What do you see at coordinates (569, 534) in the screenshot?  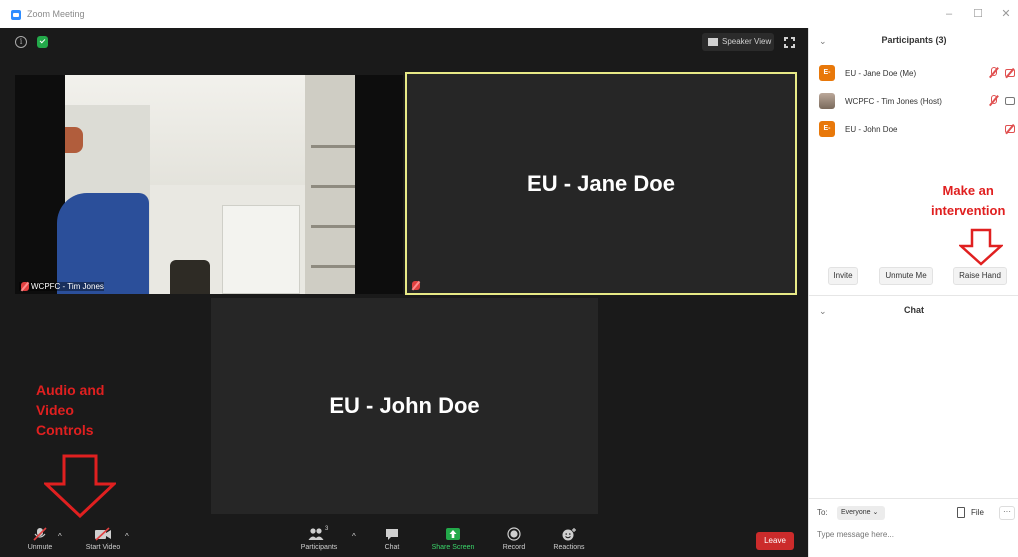 I see `reactions-smiley-icon` at bounding box center [569, 534].